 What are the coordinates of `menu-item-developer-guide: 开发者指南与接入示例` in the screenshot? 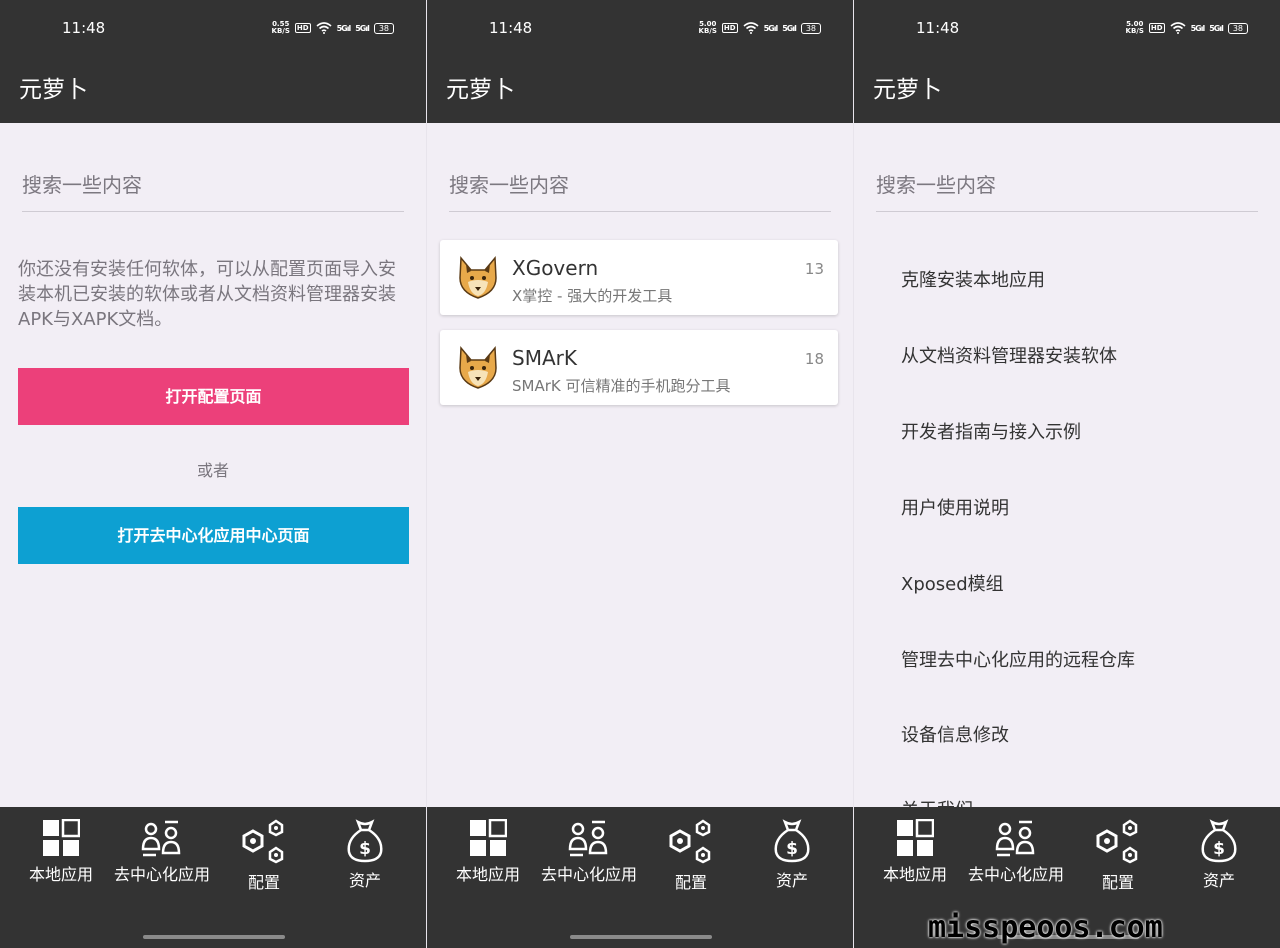 It's located at (991, 431).